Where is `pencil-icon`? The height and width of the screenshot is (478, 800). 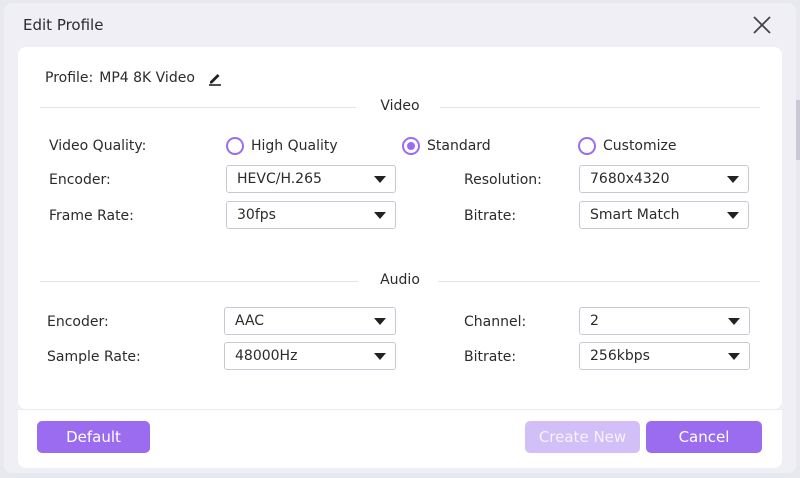
pencil-icon is located at coordinates (215, 78).